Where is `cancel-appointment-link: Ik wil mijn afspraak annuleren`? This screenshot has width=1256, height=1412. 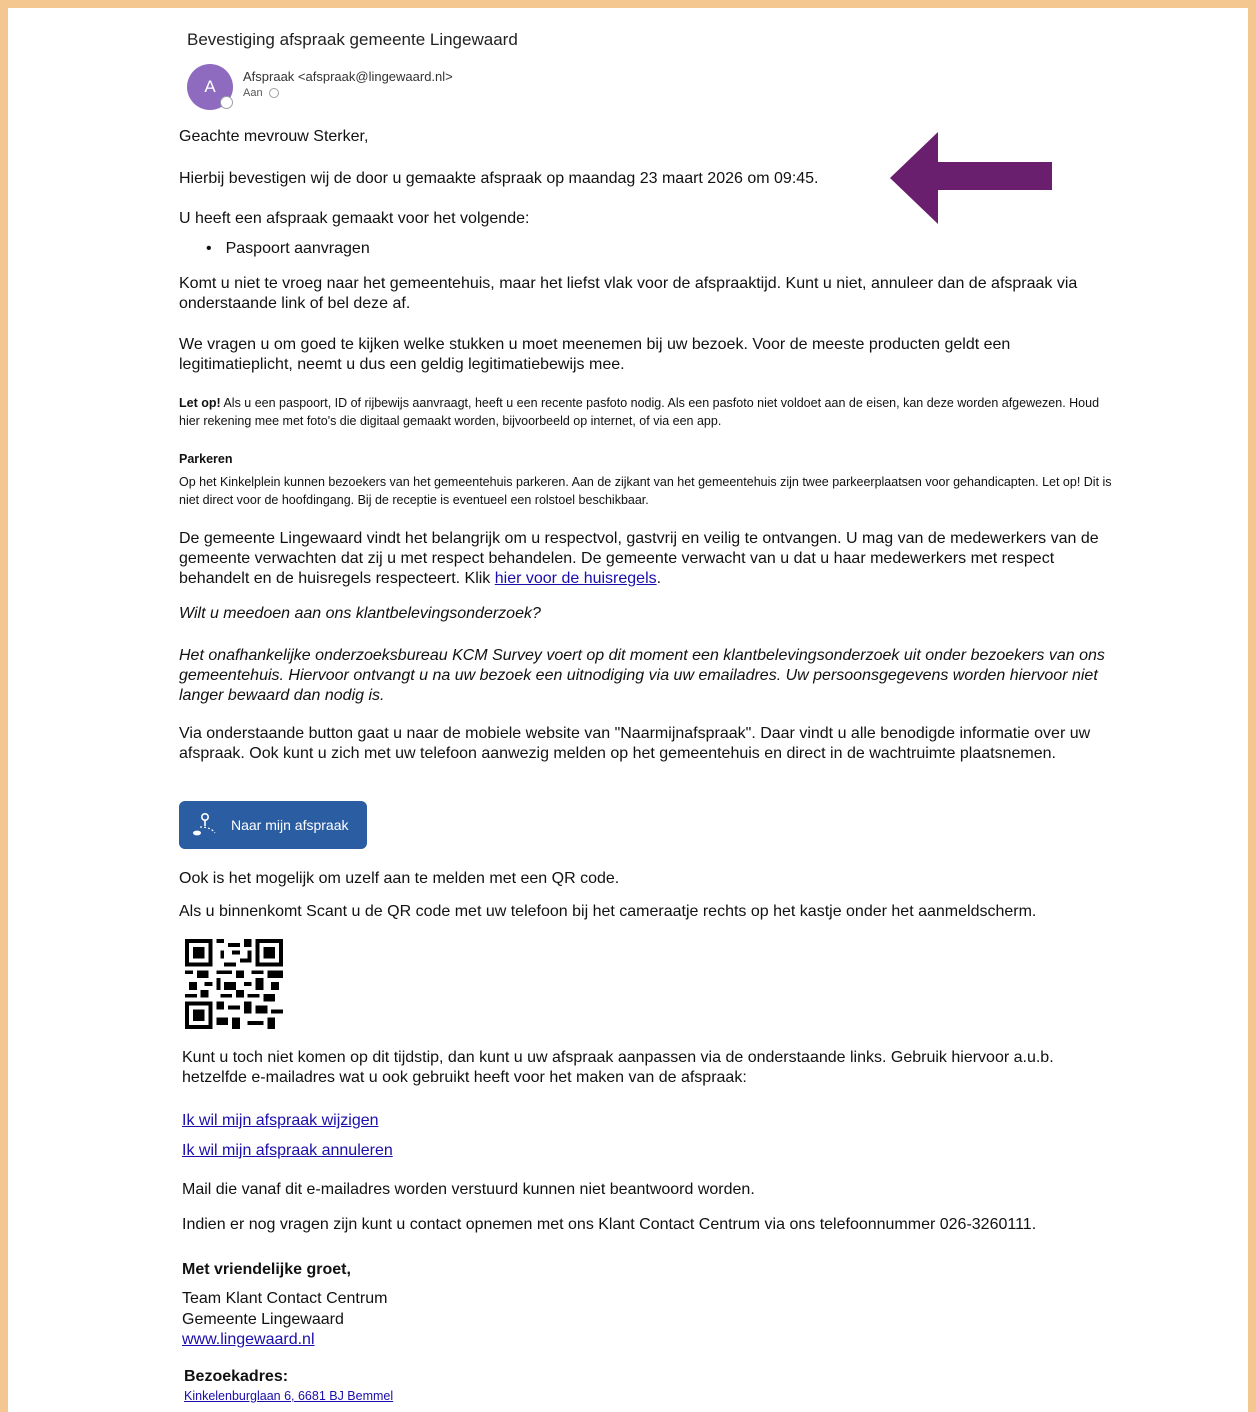
cancel-appointment-link: Ik wil mijn afspraak annuleren is located at coordinates (287, 1150).